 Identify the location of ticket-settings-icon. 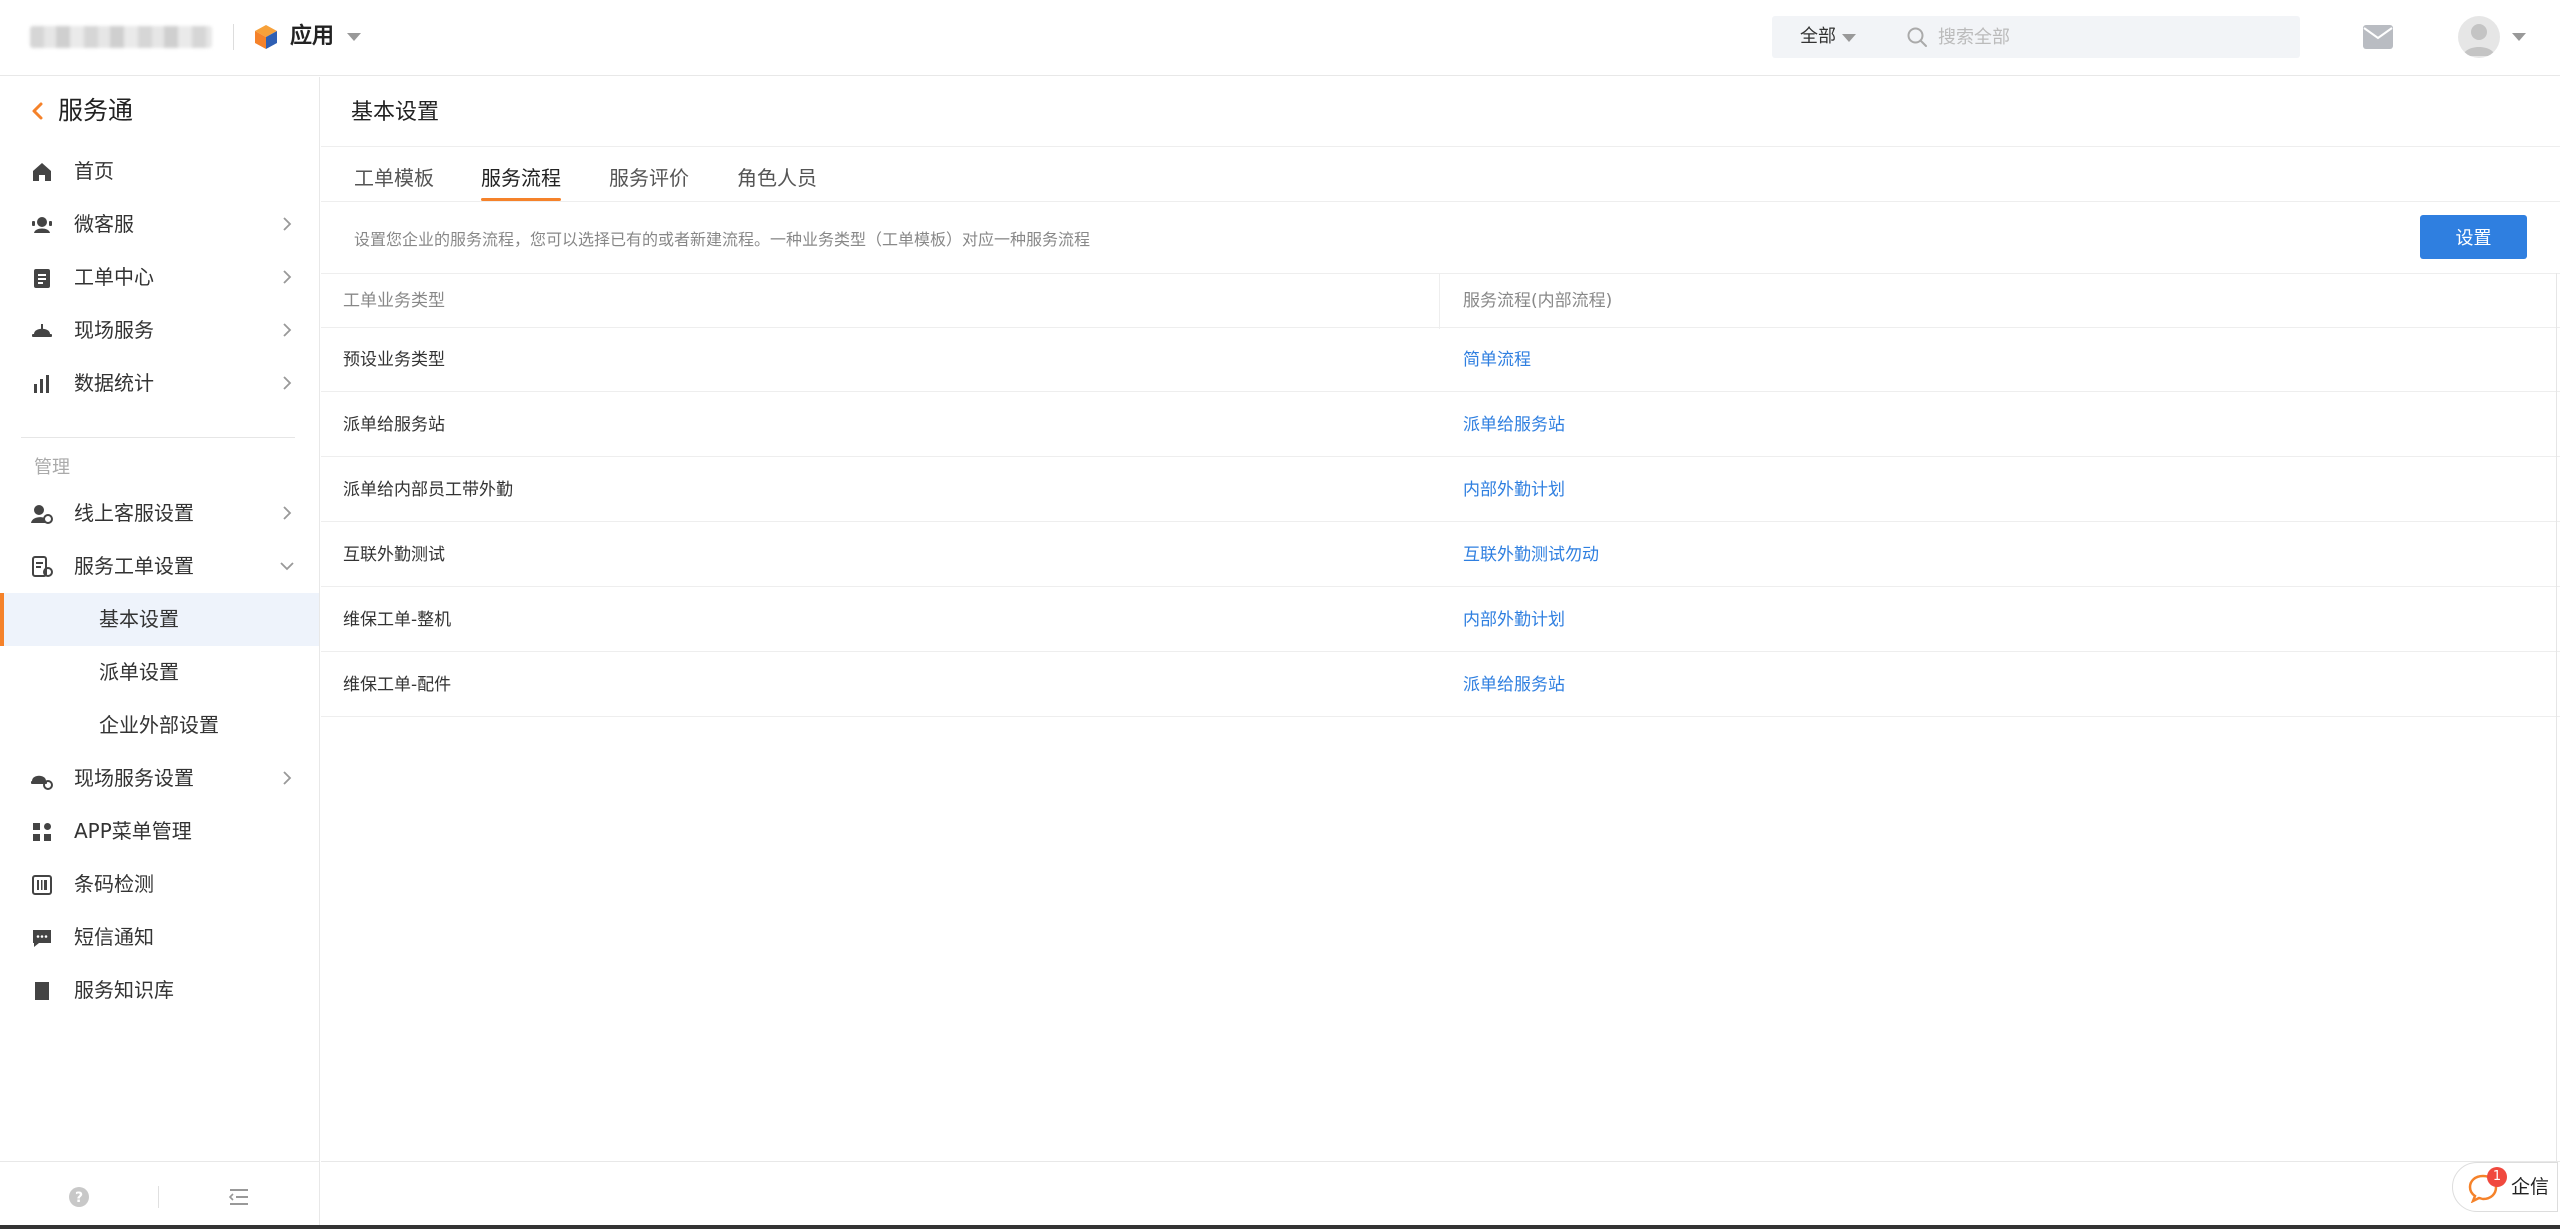
(42, 566).